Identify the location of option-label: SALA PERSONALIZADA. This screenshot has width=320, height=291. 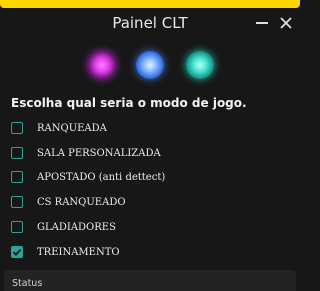
(99, 153).